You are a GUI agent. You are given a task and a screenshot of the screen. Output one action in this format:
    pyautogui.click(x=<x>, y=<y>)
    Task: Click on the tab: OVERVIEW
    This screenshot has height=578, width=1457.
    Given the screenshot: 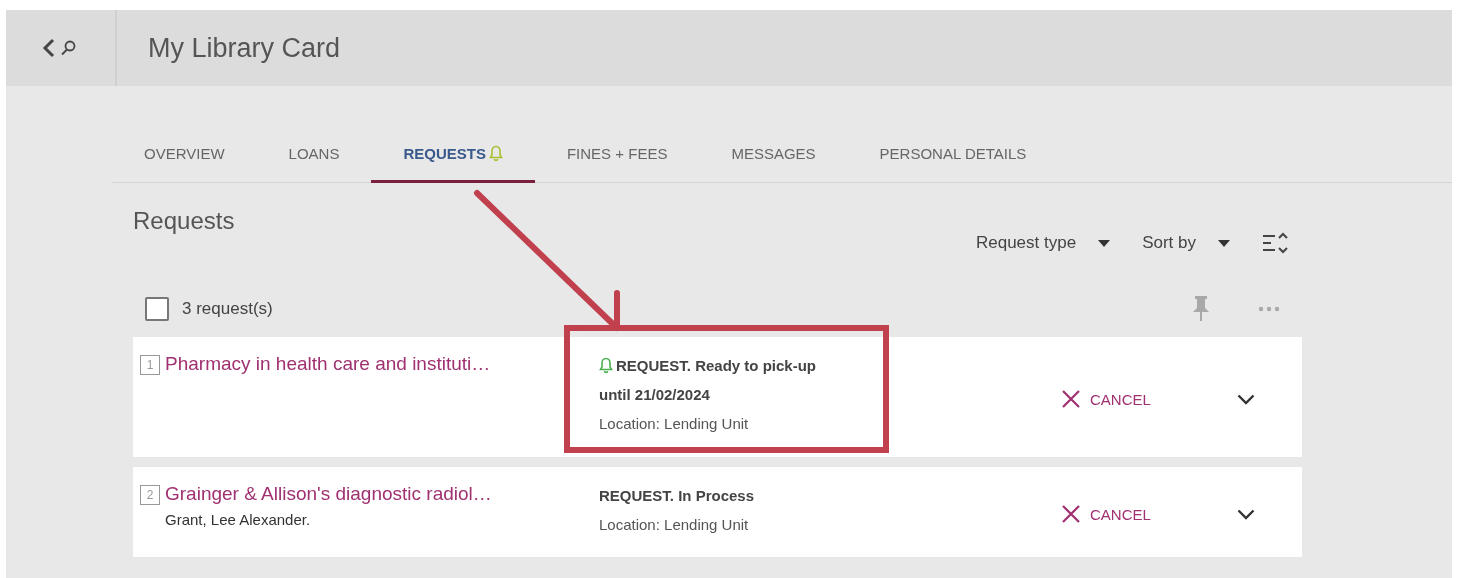 What is the action you would take?
    pyautogui.click(x=184, y=154)
    